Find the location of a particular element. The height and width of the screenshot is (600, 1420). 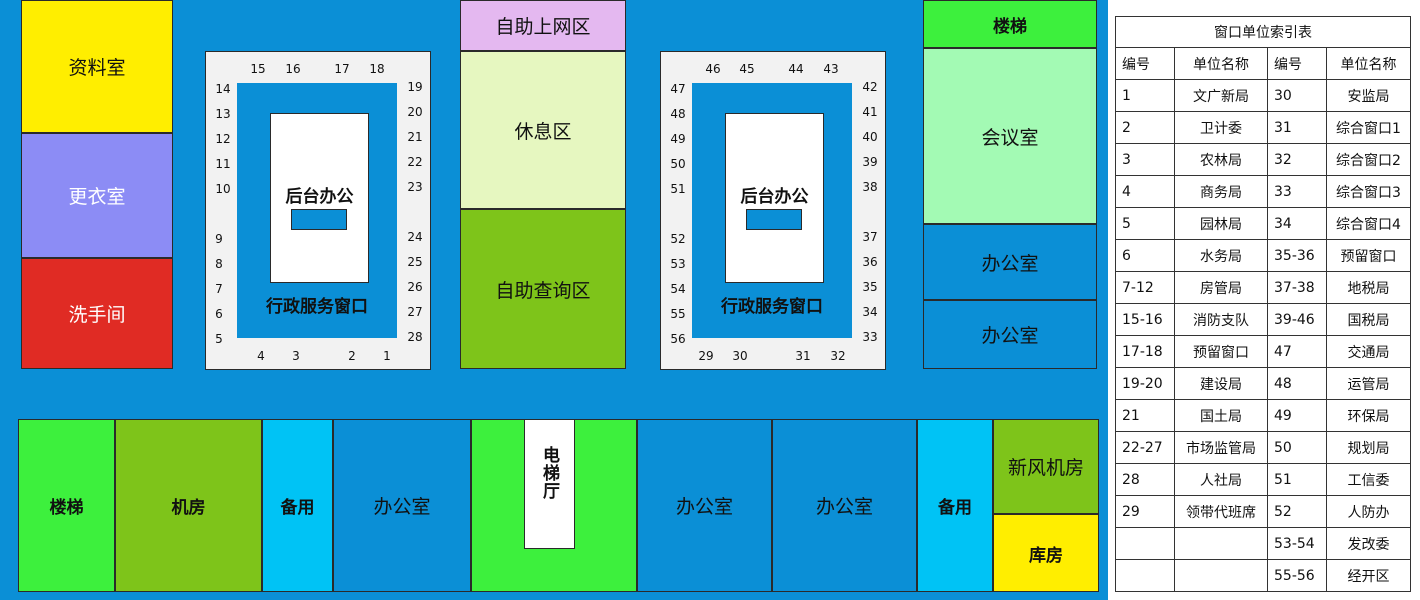

window-number: 19 is located at coordinates (415, 87).